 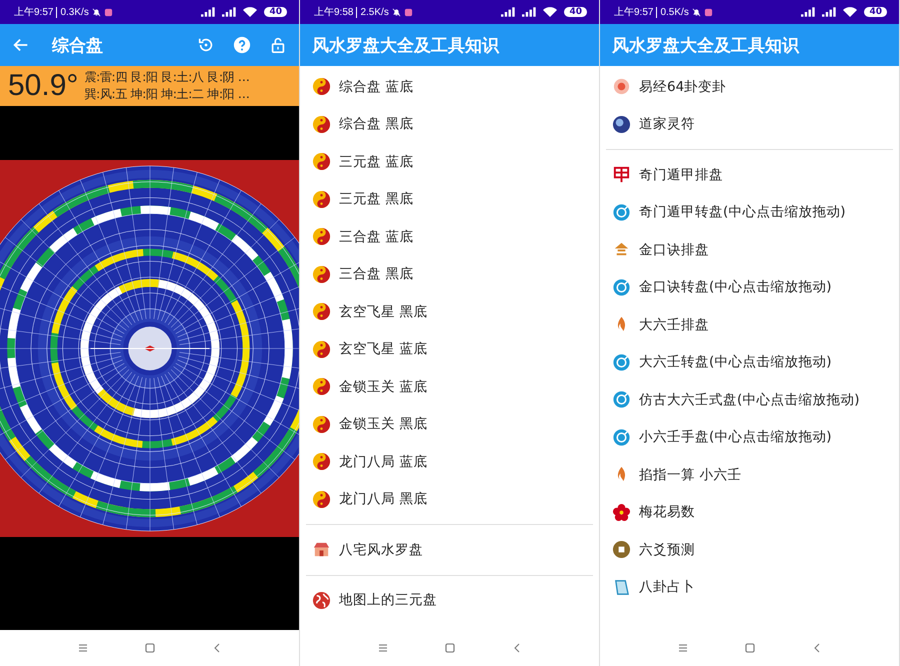 What do you see at coordinates (667, 549) in the screenshot?
I see `menu-item: 六爻预测` at bounding box center [667, 549].